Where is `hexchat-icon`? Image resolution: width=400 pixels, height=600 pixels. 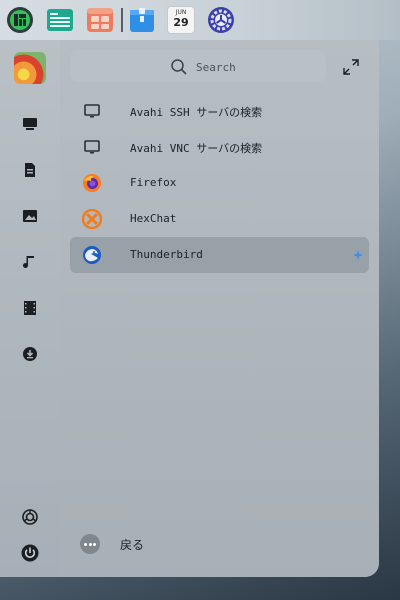
hexchat-icon is located at coordinates (92, 219).